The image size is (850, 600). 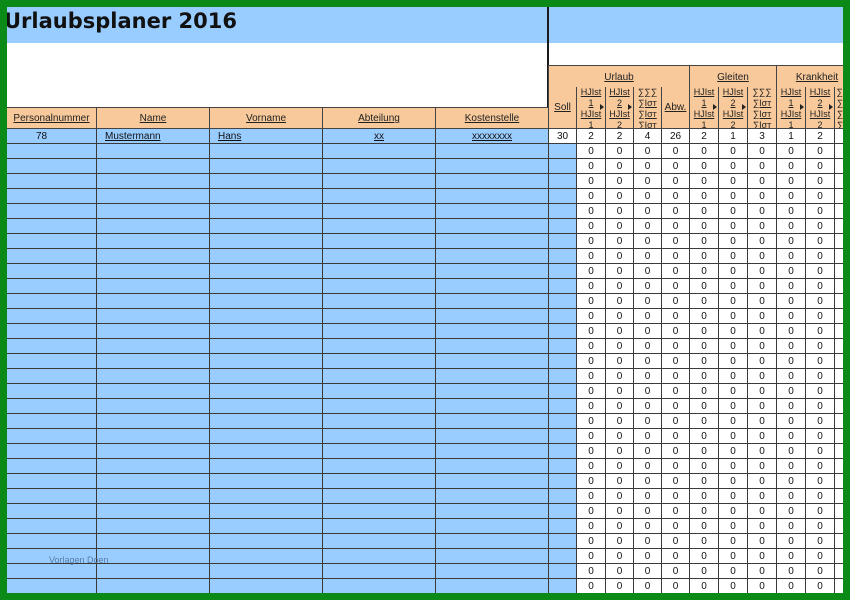 I want to click on sub-header-hj2: HJIst 2 HJIst 2, so click(x=819, y=108).